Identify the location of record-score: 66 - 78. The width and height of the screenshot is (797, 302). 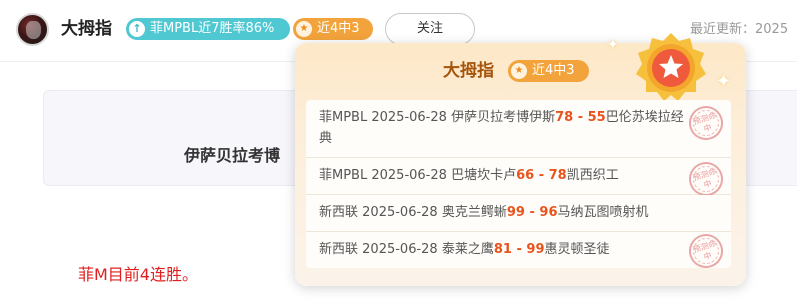
(541, 175).